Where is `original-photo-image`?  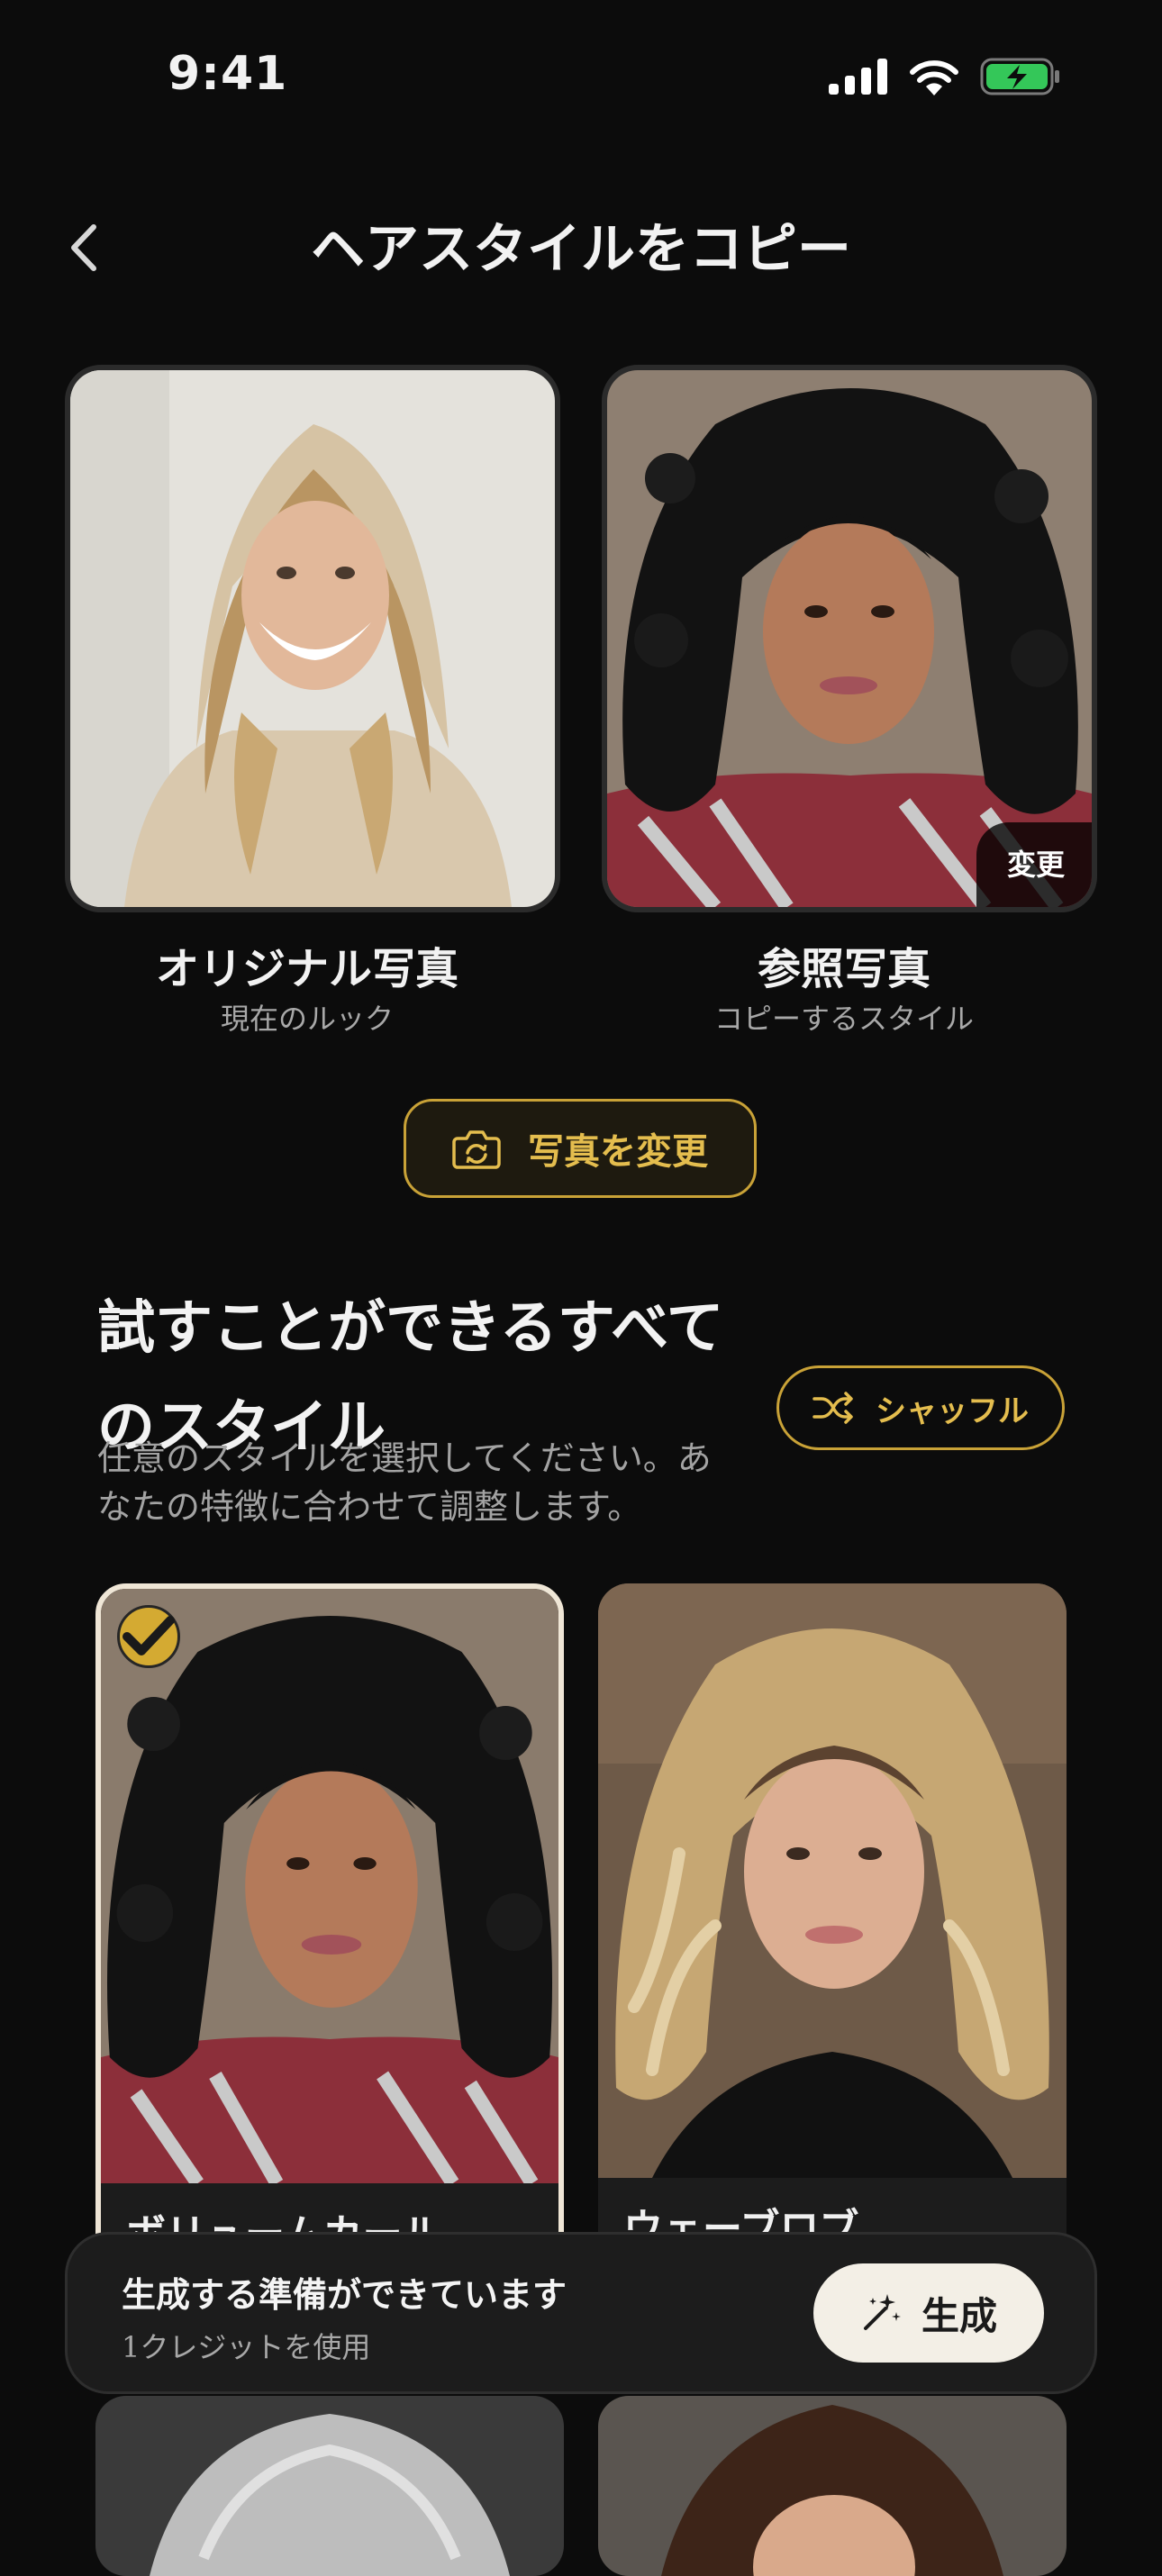 original-photo-image is located at coordinates (312, 638).